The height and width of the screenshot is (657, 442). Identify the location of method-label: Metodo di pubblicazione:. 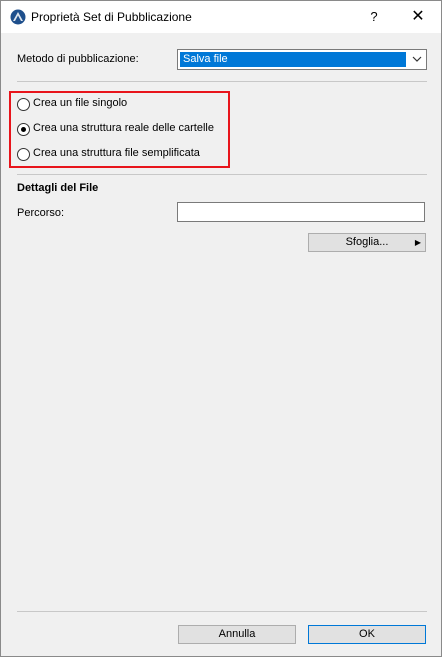
(78, 59).